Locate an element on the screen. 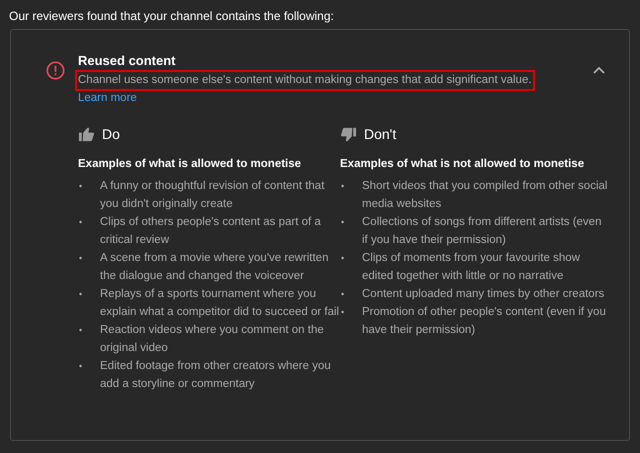 The height and width of the screenshot is (453, 640). list-item-text: Content uploaded many times by other creators is located at coordinates (484, 294).